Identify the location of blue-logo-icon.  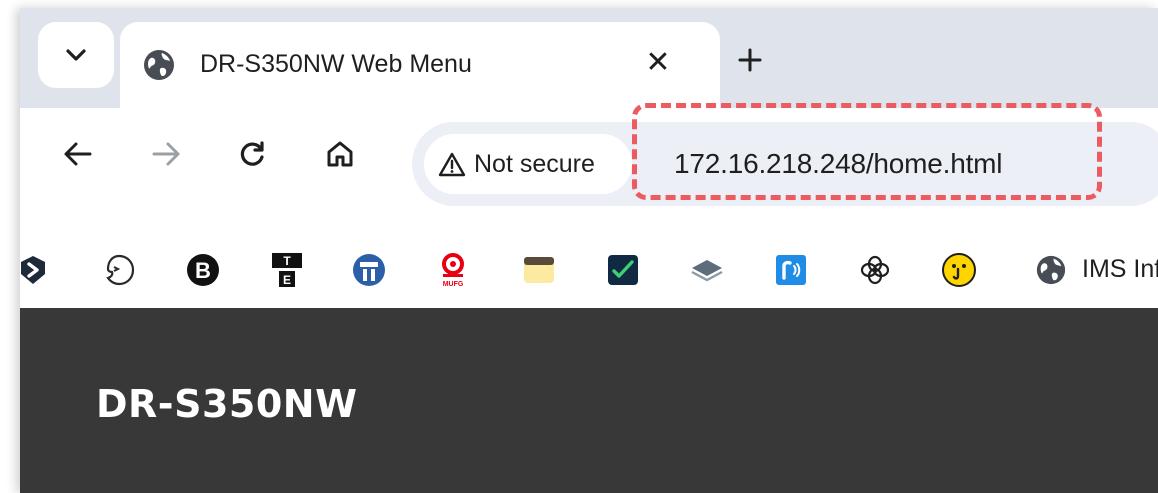
(369, 270).